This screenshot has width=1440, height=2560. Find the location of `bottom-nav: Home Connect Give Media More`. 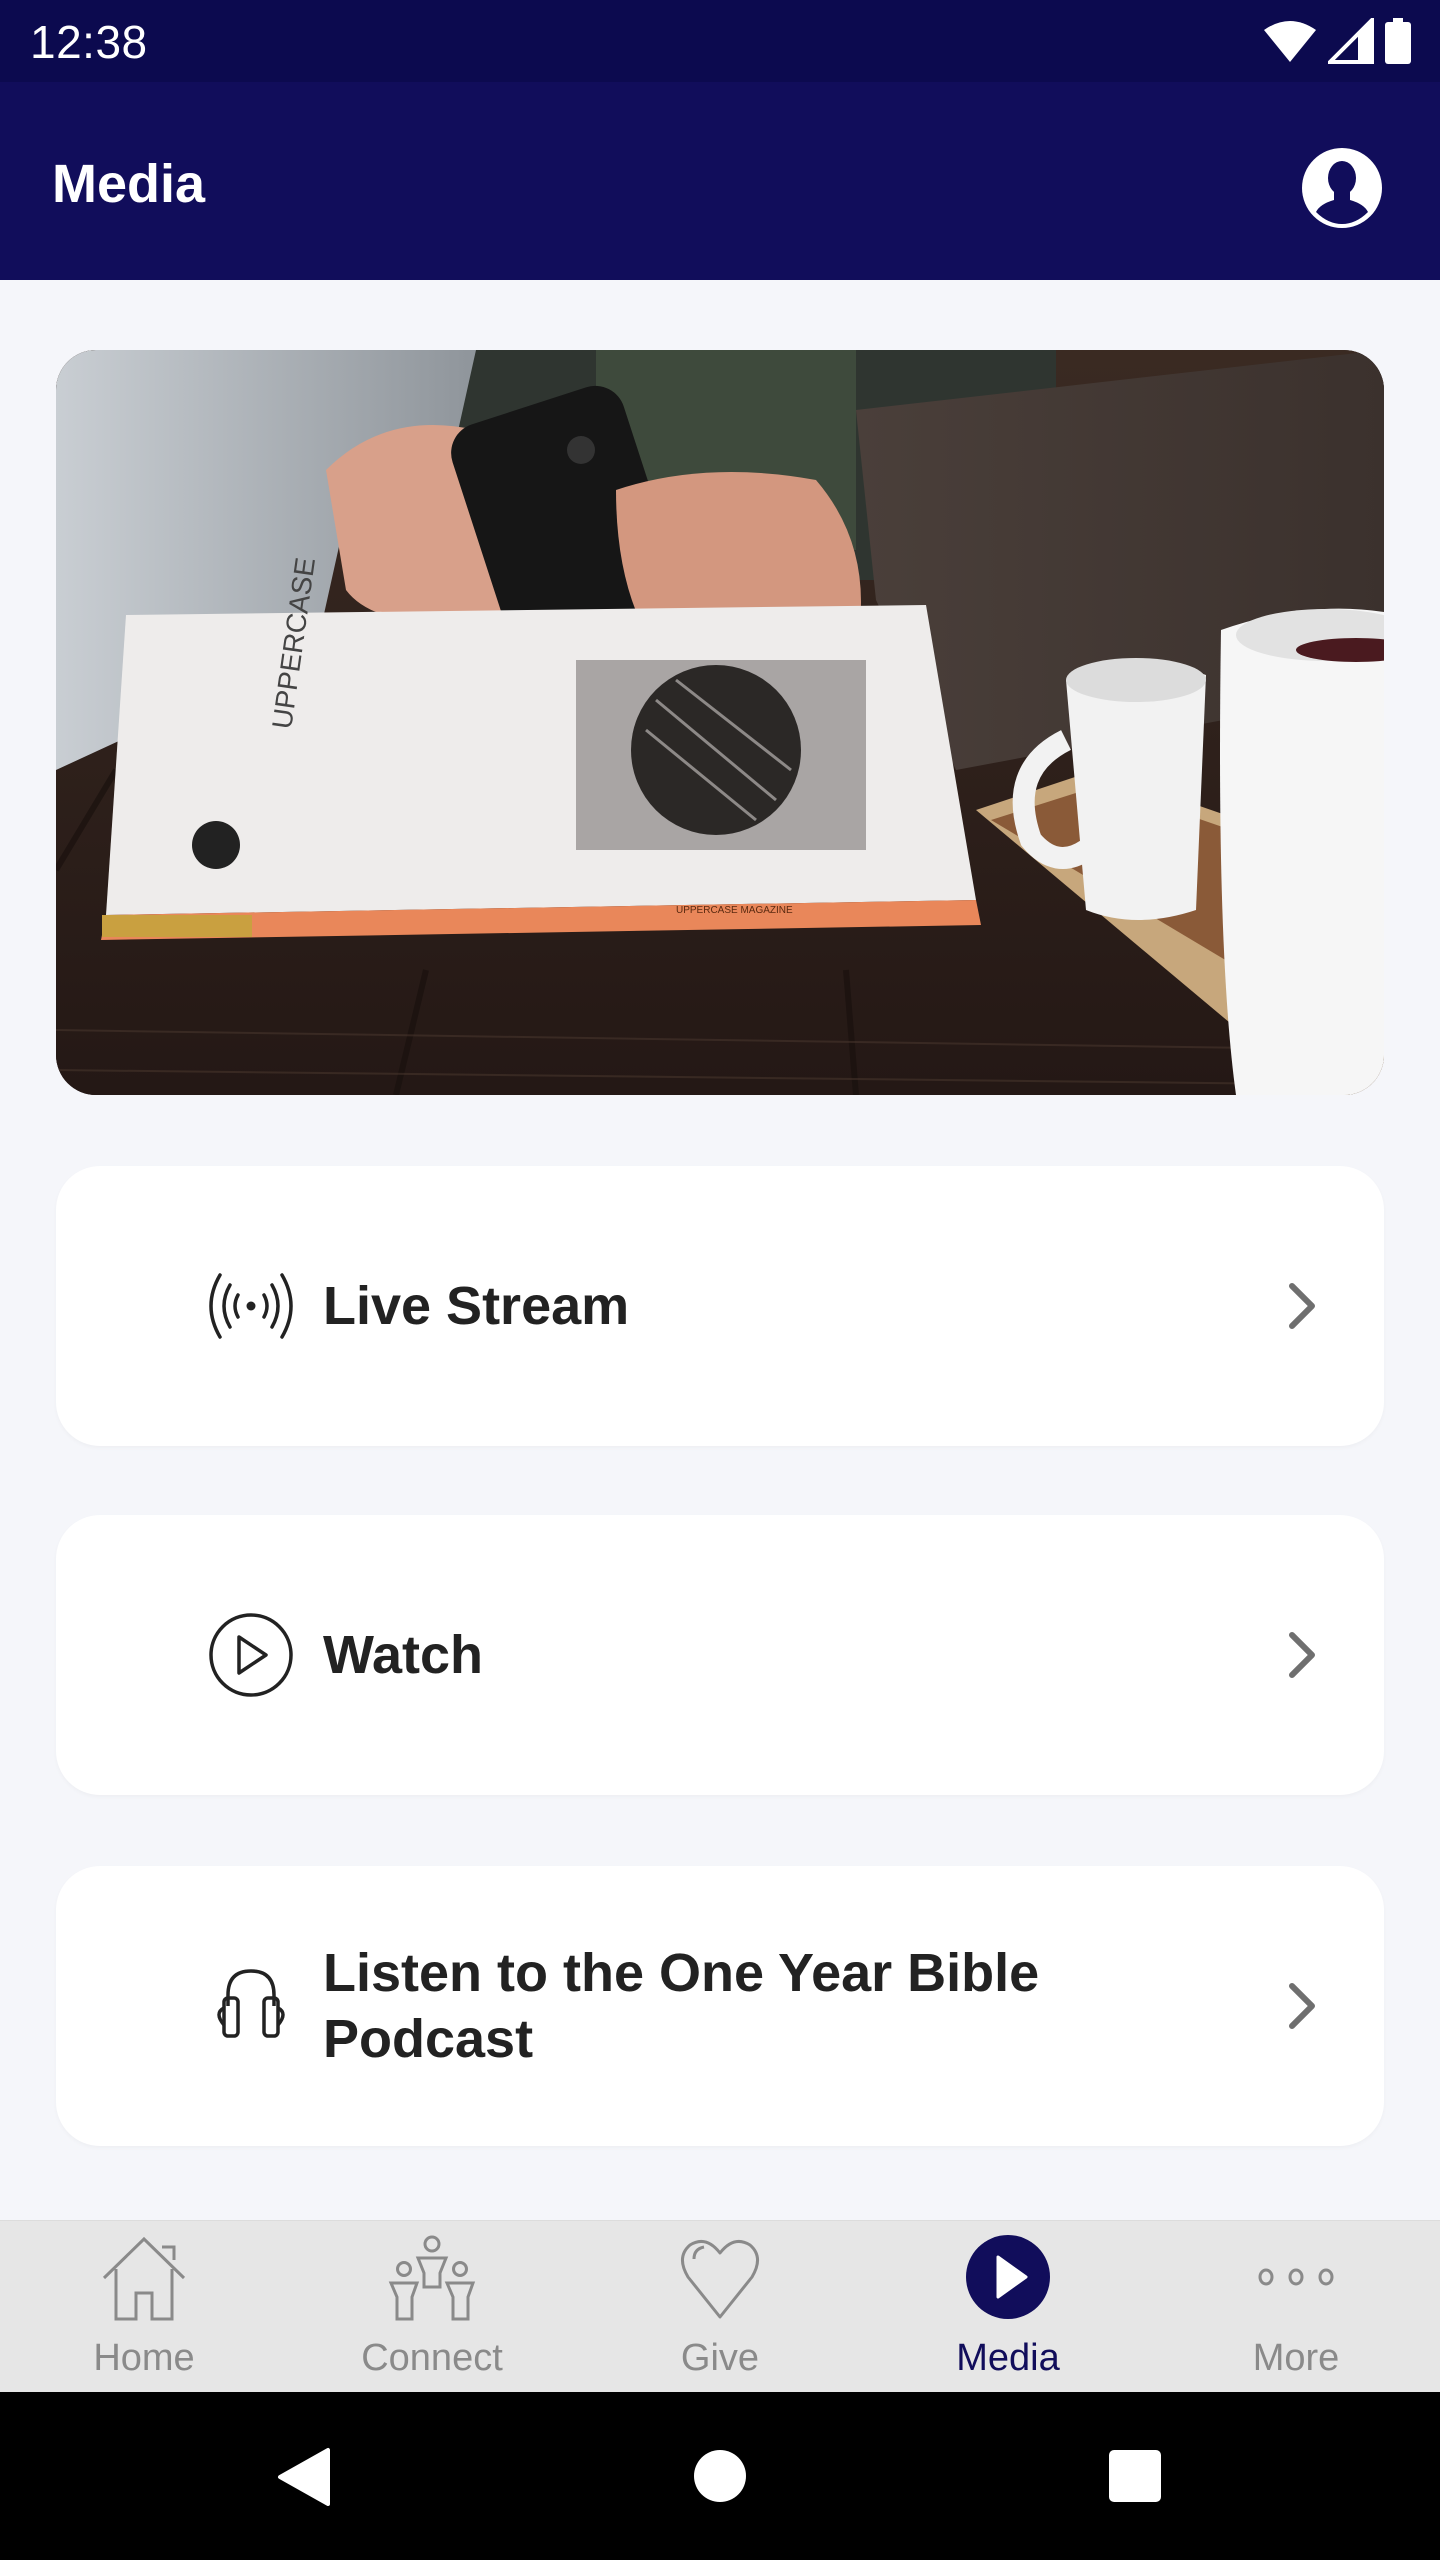

bottom-nav: Home Connect Give Media More is located at coordinates (720, 2306).